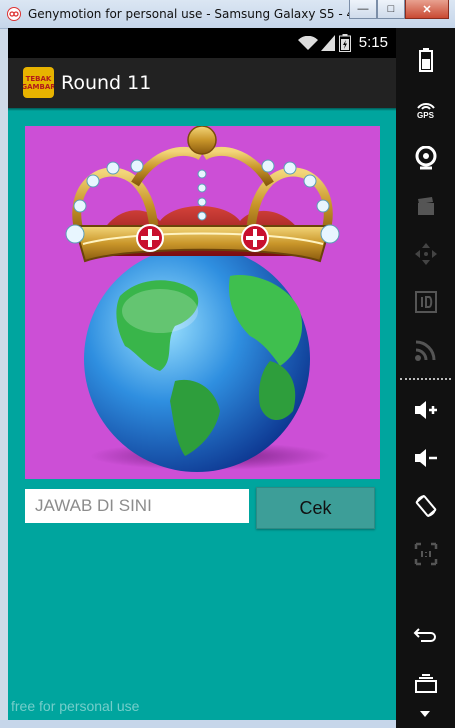 Image resolution: width=455 pixels, height=728 pixels. I want to click on status-bar: 5:15, so click(202, 43).